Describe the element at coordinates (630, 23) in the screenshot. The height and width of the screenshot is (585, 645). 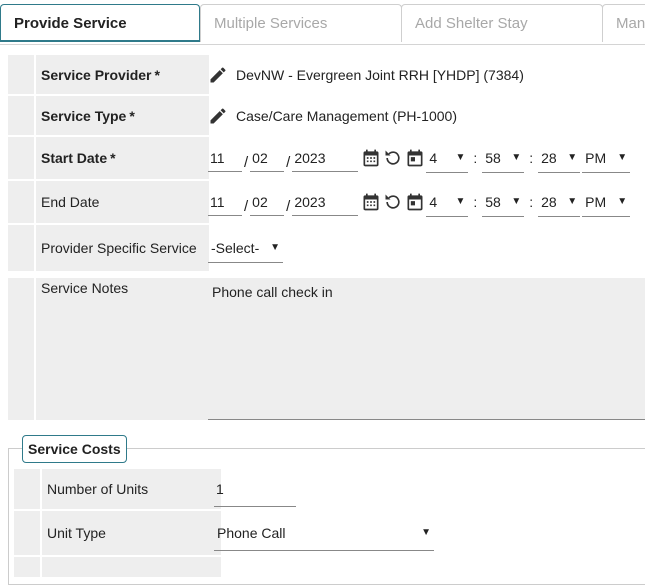
I see `tab-label: Man` at that location.